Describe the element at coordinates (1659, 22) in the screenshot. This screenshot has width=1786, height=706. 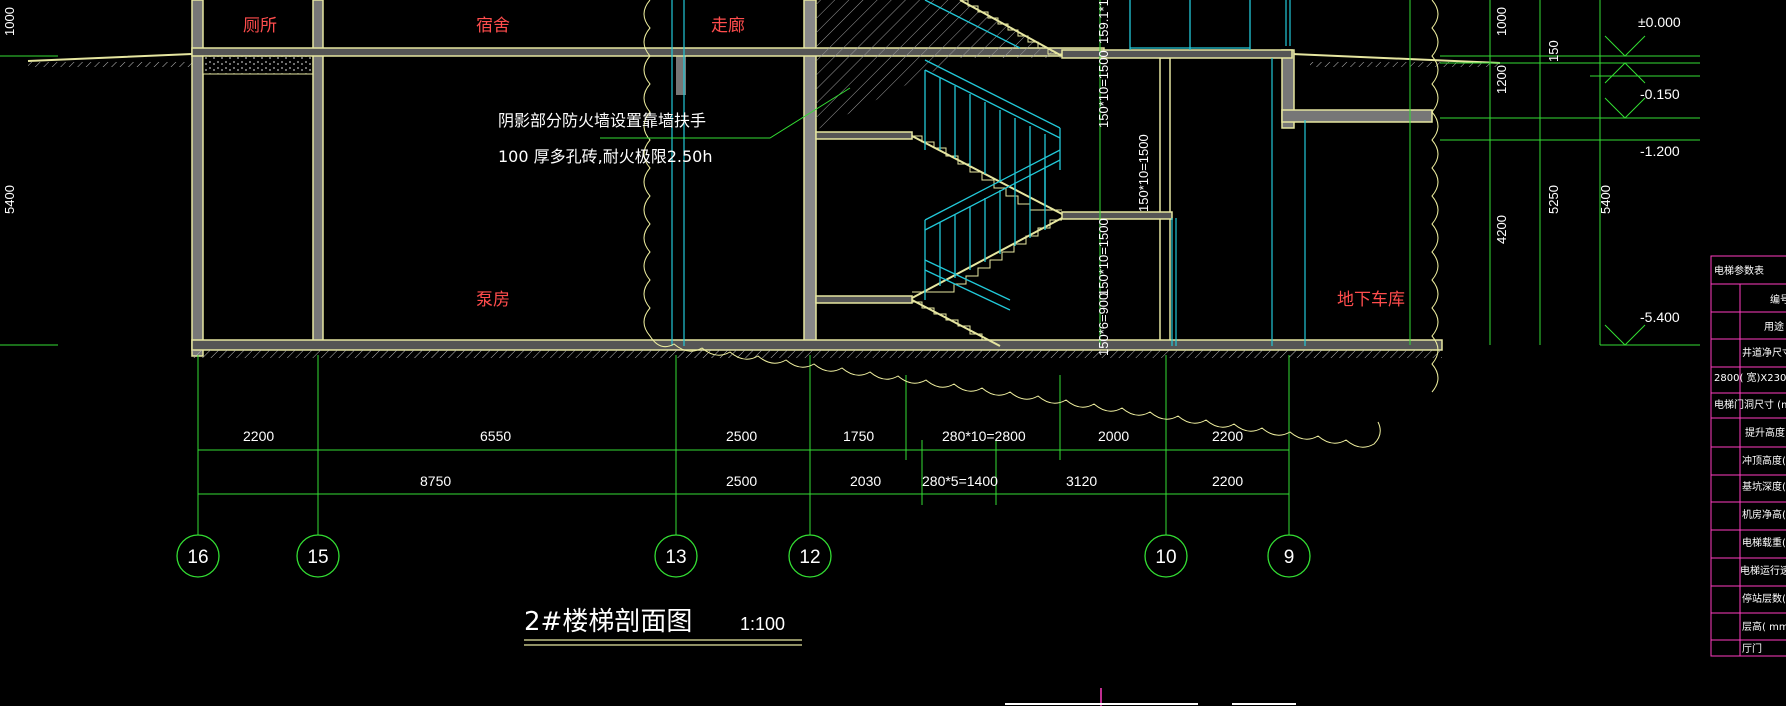
I see `elev-0: ±0.000` at that location.